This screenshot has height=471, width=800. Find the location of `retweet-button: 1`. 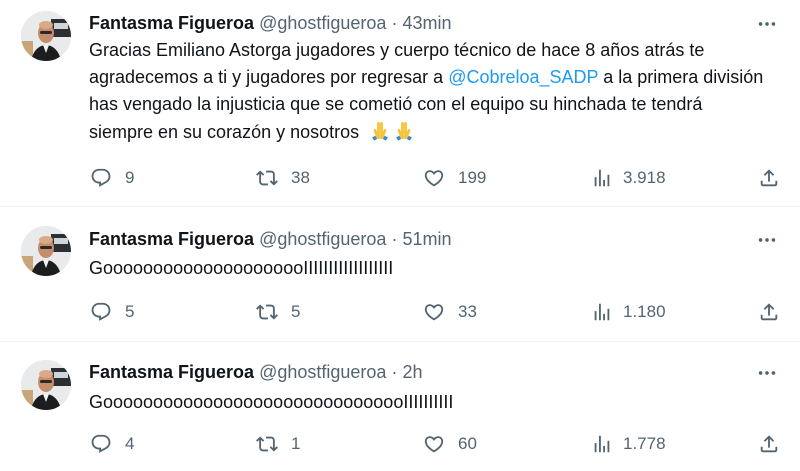

retweet-button: 1 is located at coordinates (278, 444).